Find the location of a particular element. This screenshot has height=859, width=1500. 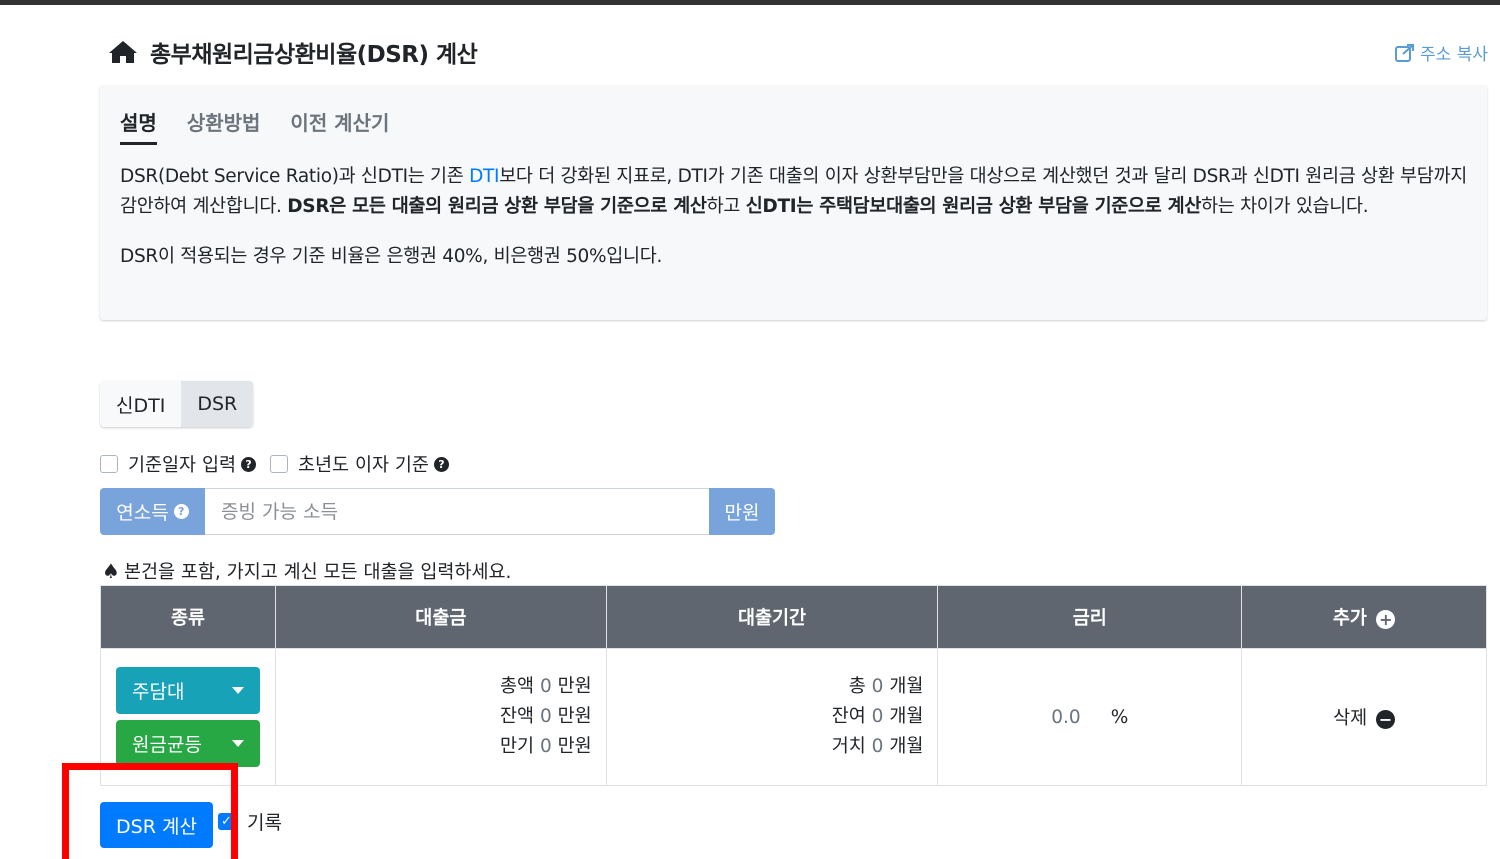

home-icon is located at coordinates (123, 52).